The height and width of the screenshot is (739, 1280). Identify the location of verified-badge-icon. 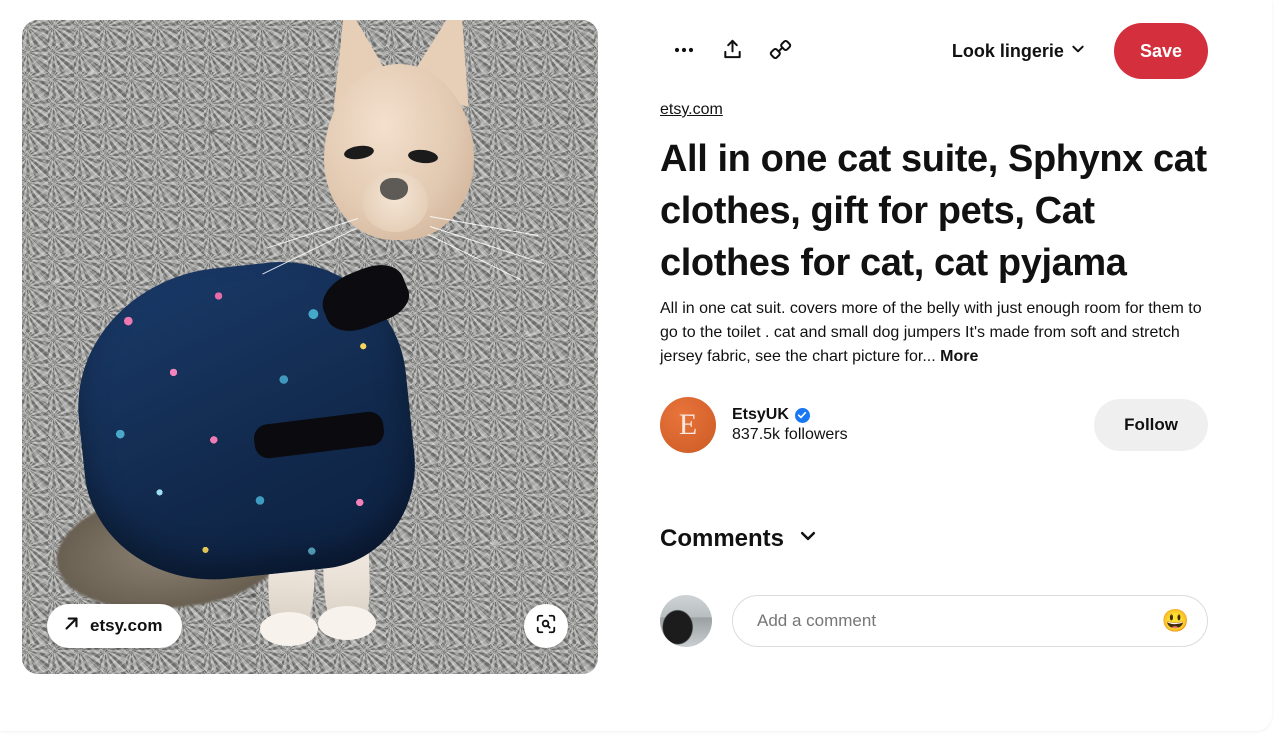
(802, 415).